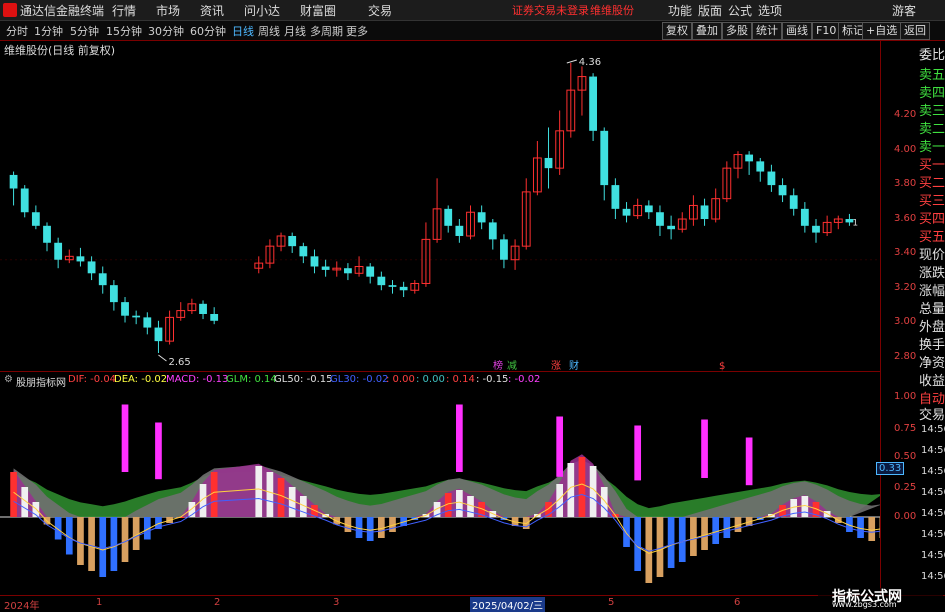 This screenshot has width=945, height=612. I want to click on stock-link: 维维股份, so click(612, 10).